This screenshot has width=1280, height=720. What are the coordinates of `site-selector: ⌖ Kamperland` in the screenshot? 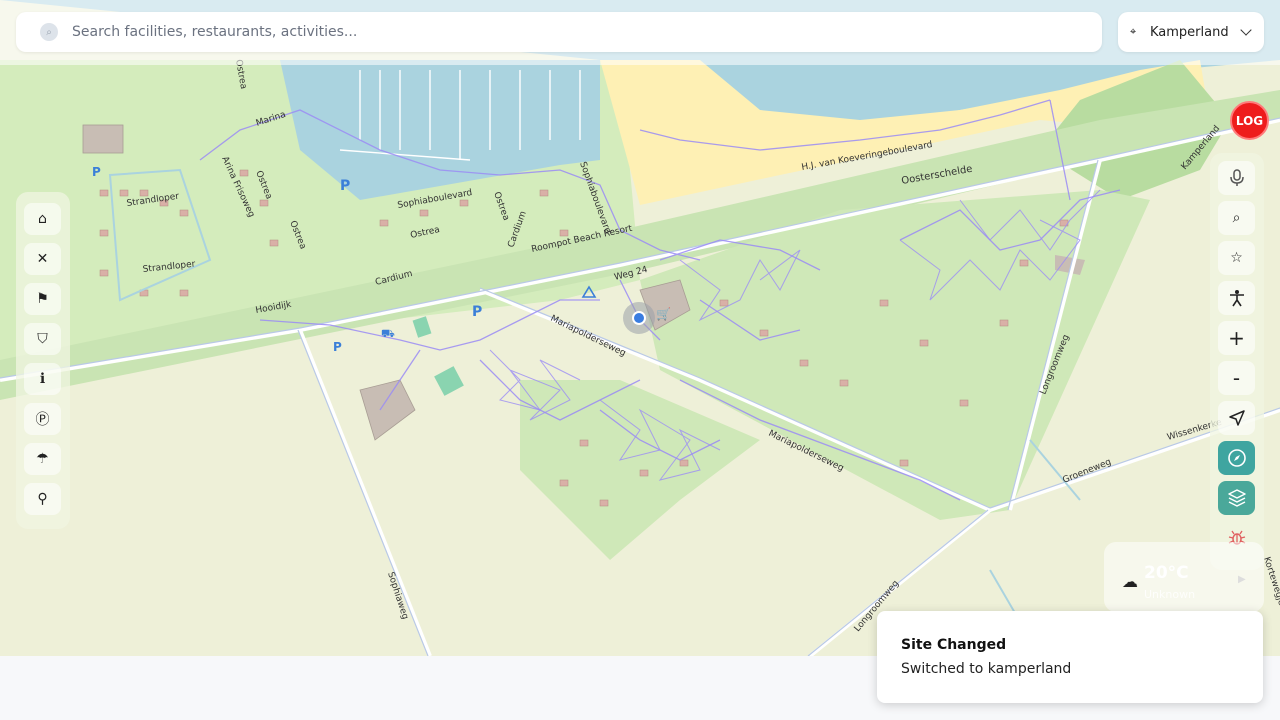 It's located at (1191, 32).